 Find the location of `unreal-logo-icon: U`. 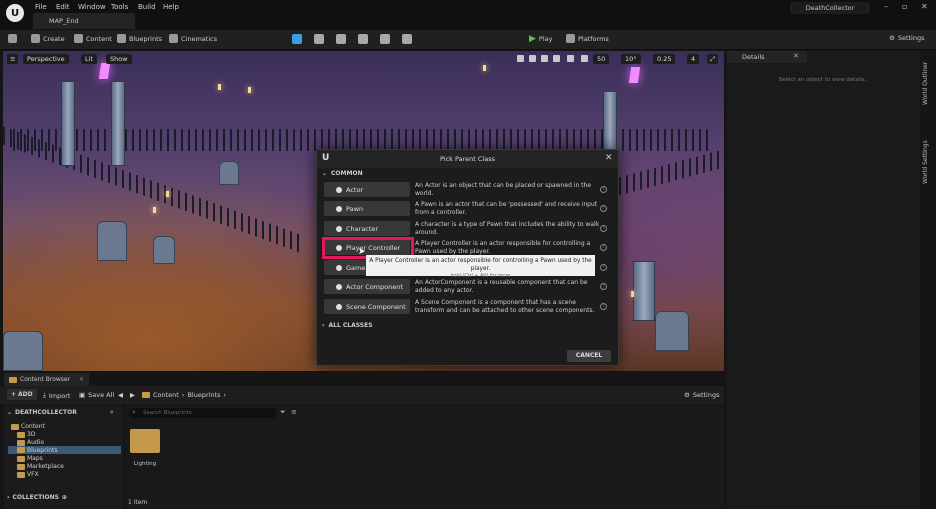

unreal-logo-icon: U is located at coordinates (15, 13).